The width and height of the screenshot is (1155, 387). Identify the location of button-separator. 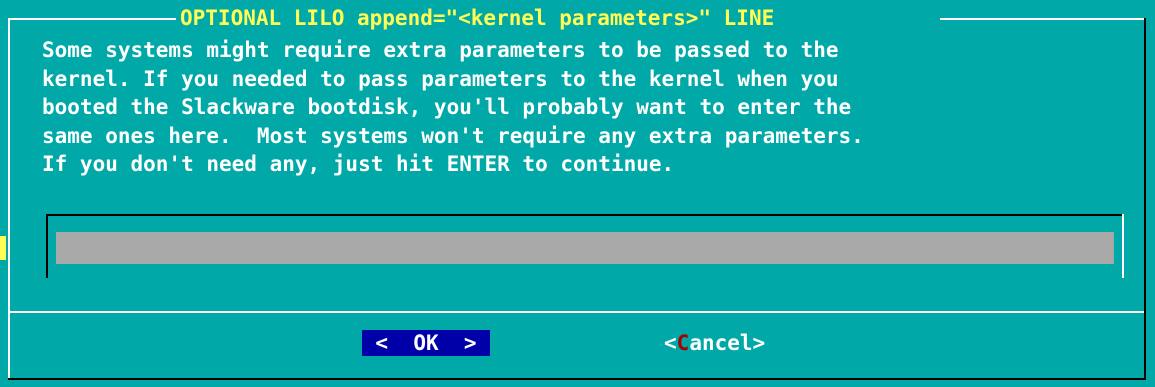
(577, 312).